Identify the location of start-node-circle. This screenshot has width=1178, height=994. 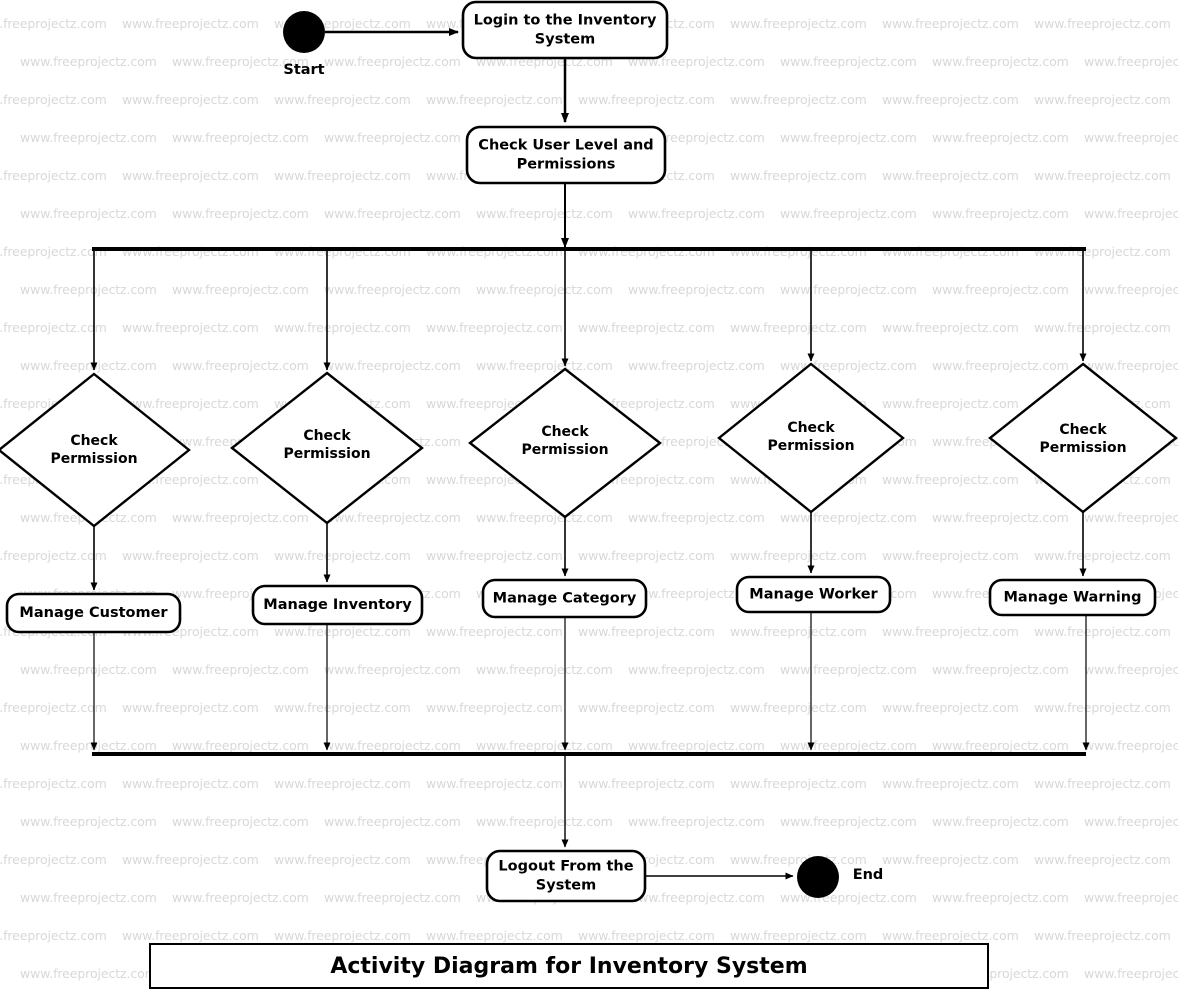
(304, 32).